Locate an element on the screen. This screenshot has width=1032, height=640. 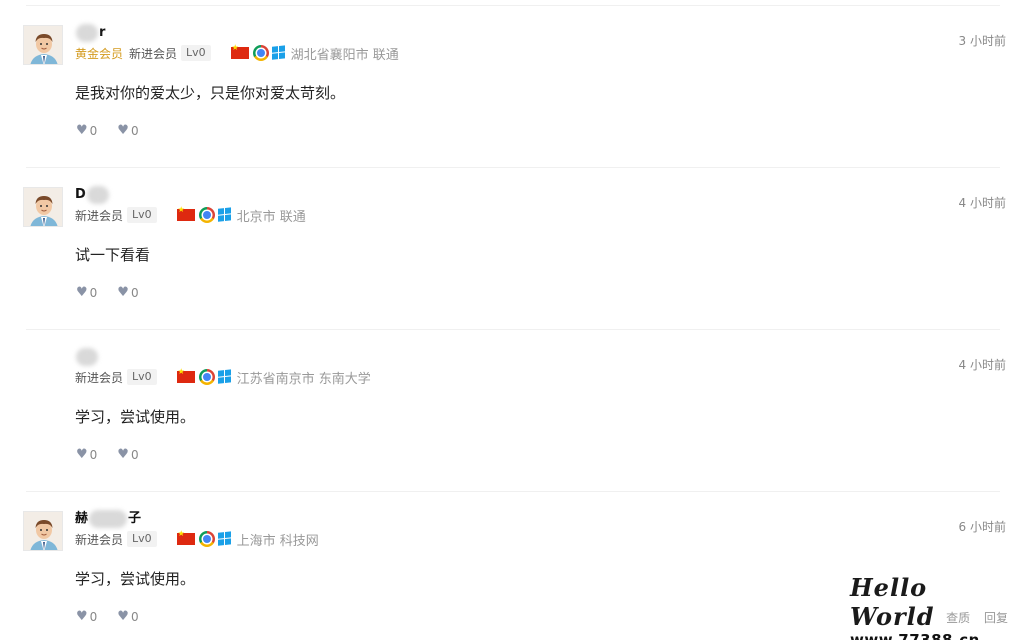
user-meta: 新进会员 Lv0 江苏省南京市 东南大学 is located at coordinates (223, 377).